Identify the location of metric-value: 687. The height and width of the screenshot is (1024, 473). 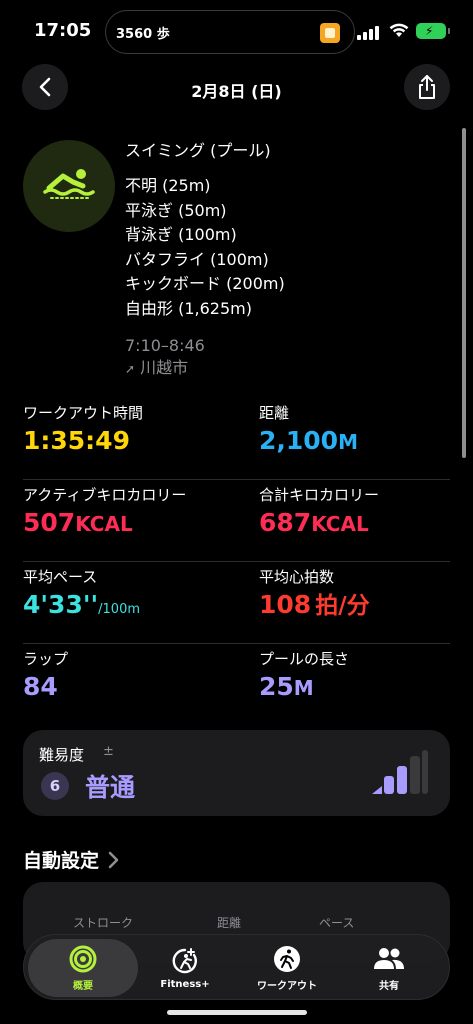
(285, 522).